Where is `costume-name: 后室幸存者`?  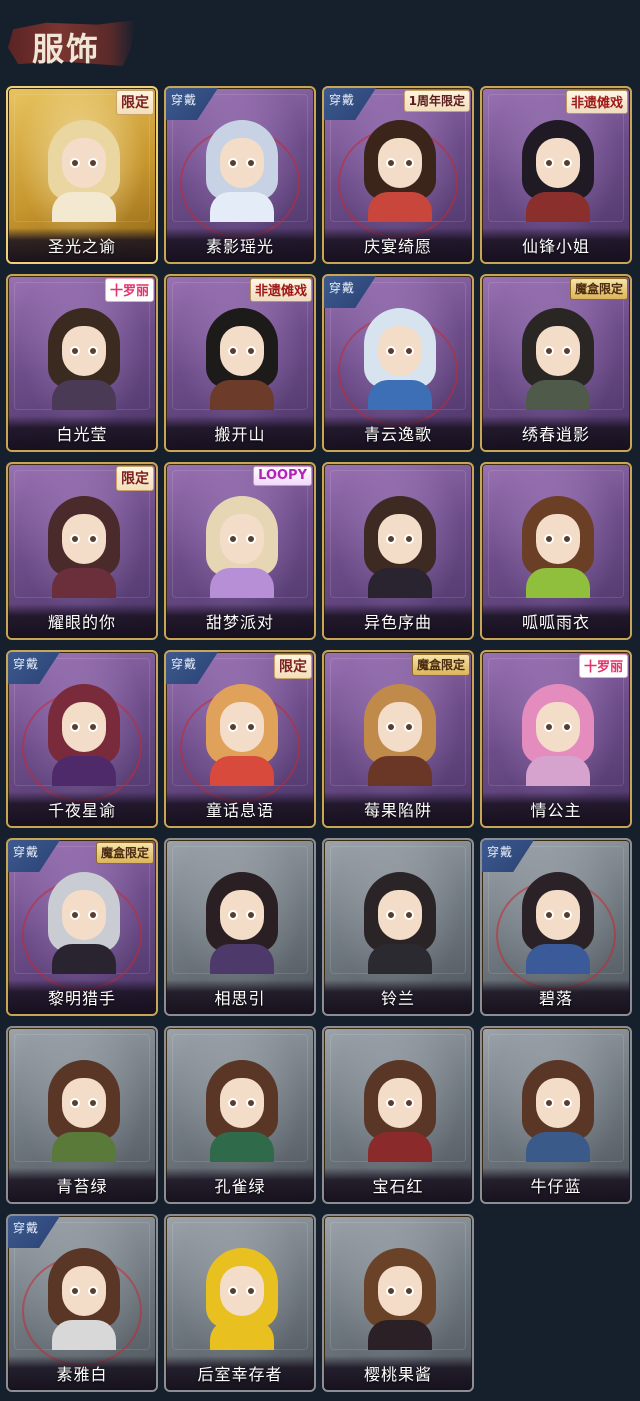 costume-name: 后室幸存者 is located at coordinates (240, 1374).